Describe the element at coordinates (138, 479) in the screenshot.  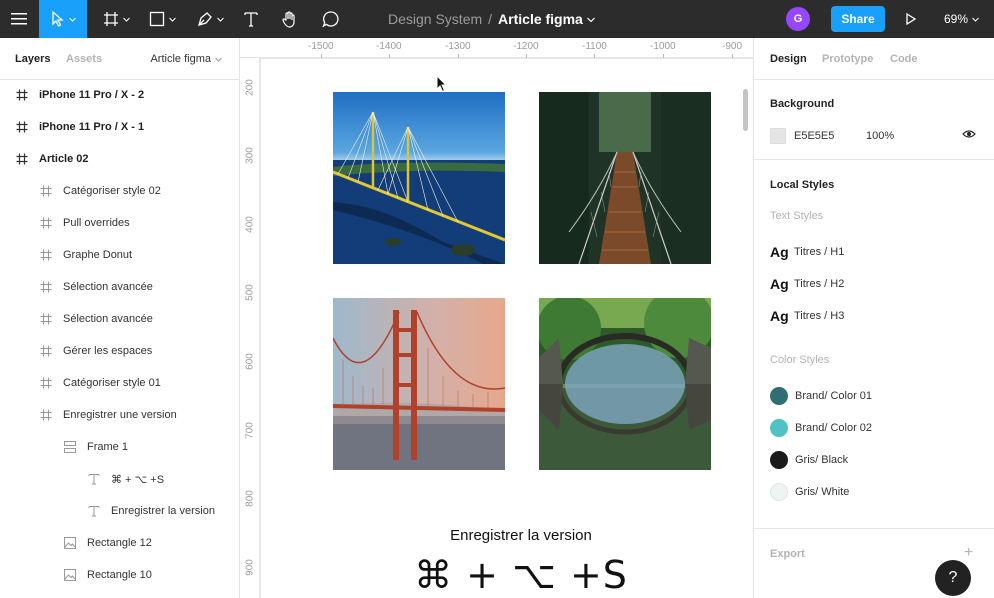
I see `layer-label: ⌘ + ⌥ +S` at that location.